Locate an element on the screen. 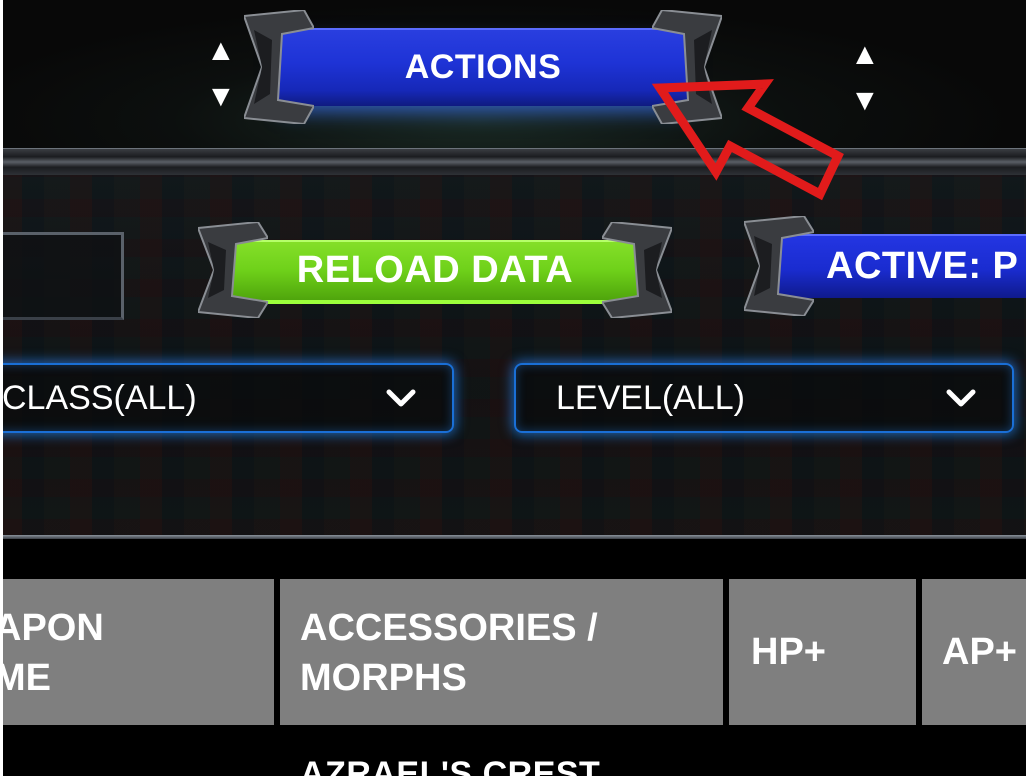 The image size is (1026, 776). left-edge is located at coordinates (1, 388).